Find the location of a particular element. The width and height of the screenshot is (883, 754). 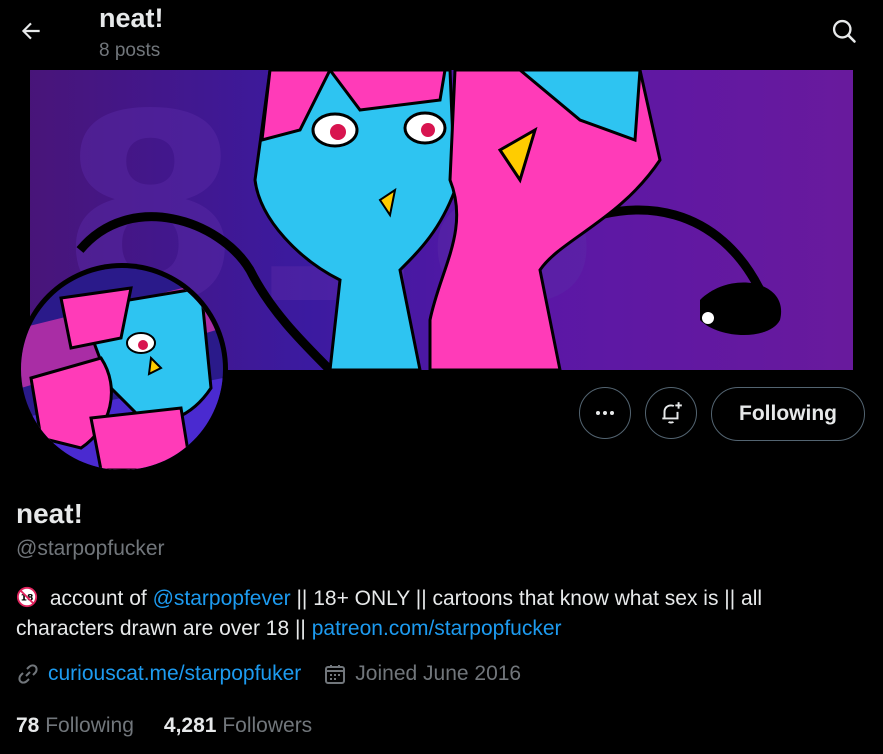

top-bar: neat! 8 posts is located at coordinates (441, 35).